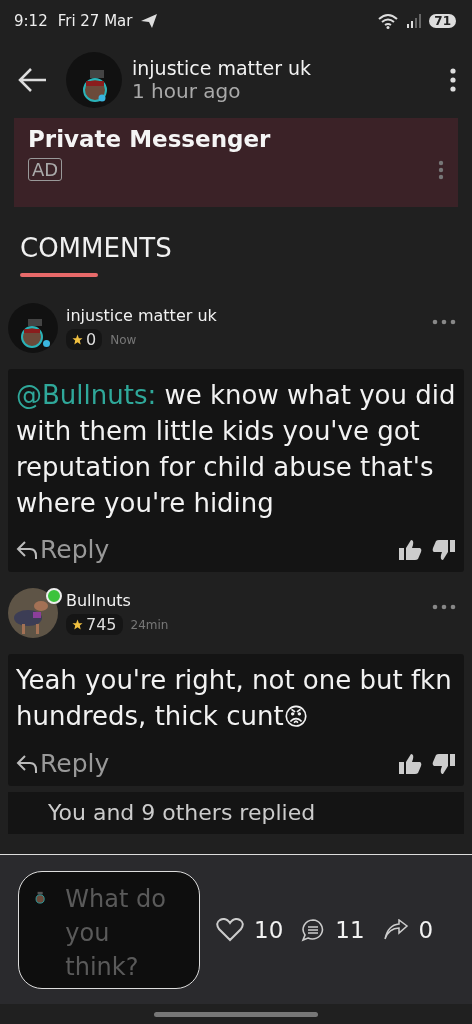  Describe the element at coordinates (230, 929) in the screenshot. I see `heart-icon` at that location.